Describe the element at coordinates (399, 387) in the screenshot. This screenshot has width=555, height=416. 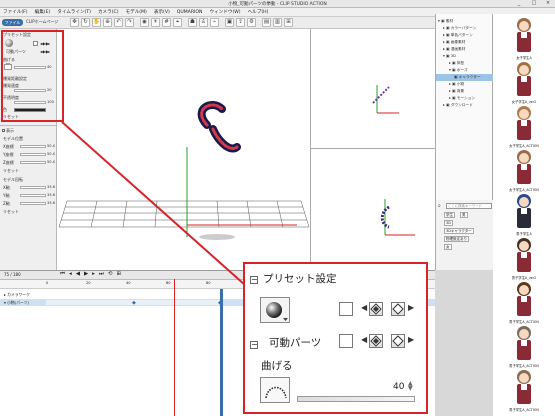
I see `callout-bend-value: 40` at that location.